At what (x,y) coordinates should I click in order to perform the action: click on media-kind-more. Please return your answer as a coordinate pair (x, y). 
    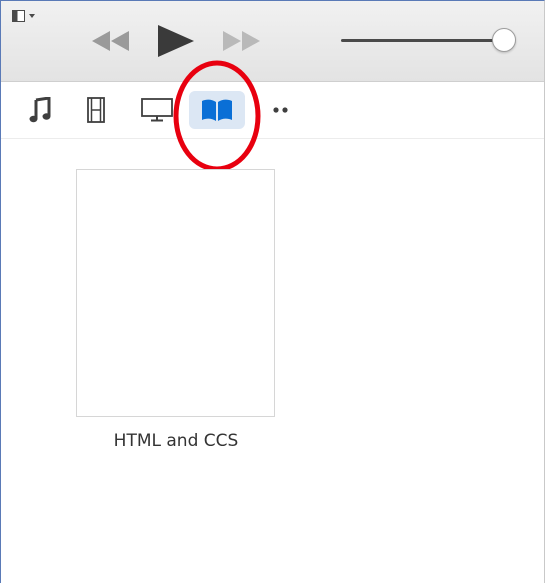
    Looking at the image, I should click on (281, 110).